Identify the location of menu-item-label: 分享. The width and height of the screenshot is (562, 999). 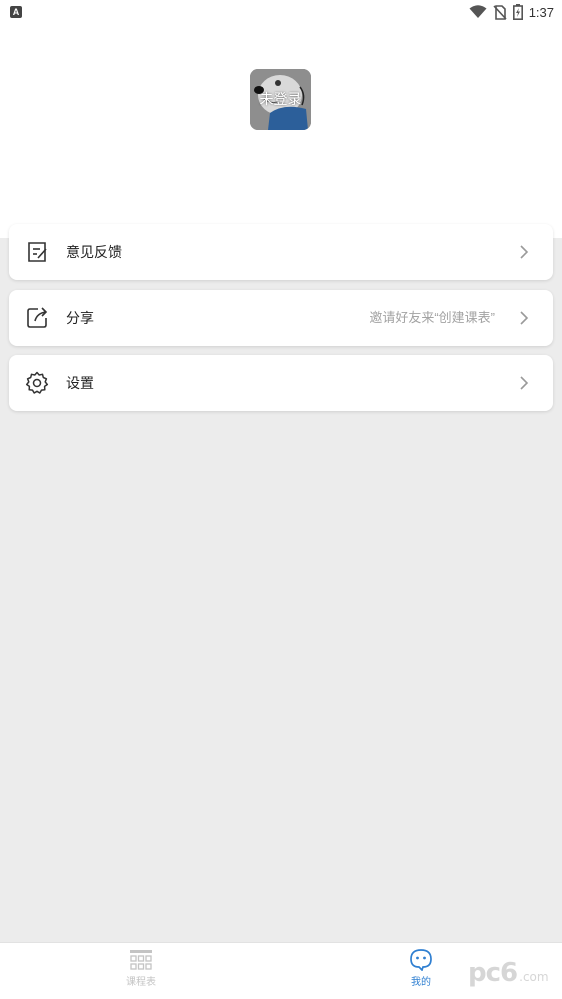
(80, 318).